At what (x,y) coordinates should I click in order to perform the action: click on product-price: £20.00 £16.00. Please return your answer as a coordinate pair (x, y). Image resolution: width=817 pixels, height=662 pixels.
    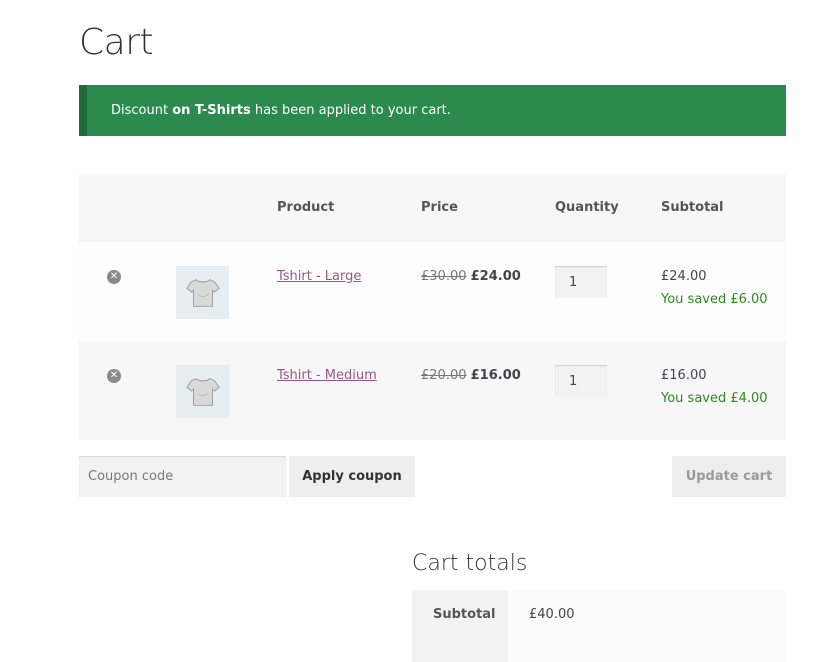
    Looking at the image, I should click on (471, 375).